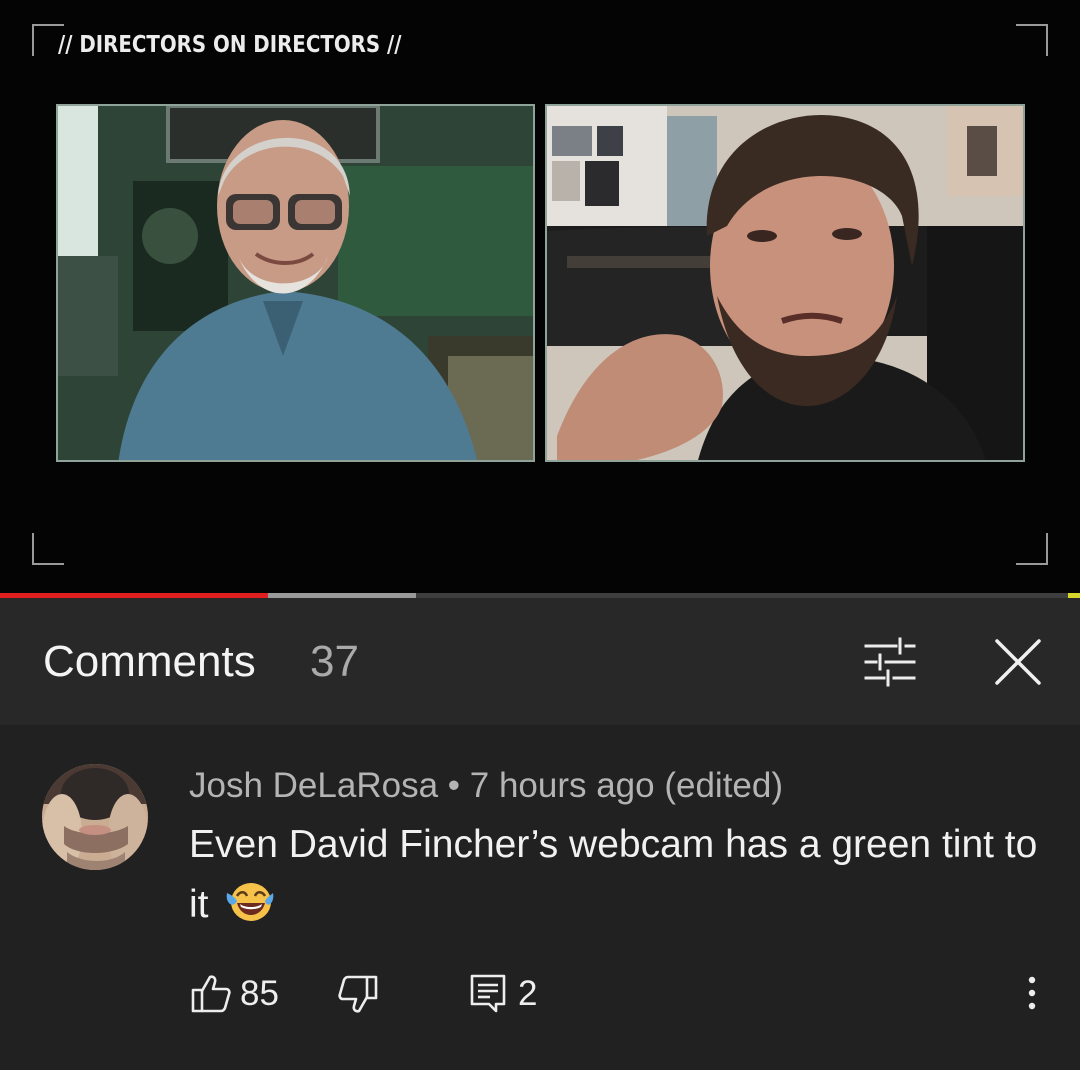  Describe the element at coordinates (528, 993) in the screenshot. I see `reply-count: 2` at that location.